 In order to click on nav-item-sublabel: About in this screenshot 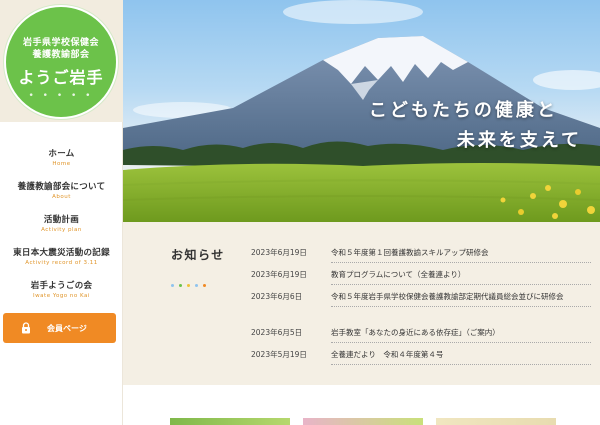, I will do `click(61, 197)`.